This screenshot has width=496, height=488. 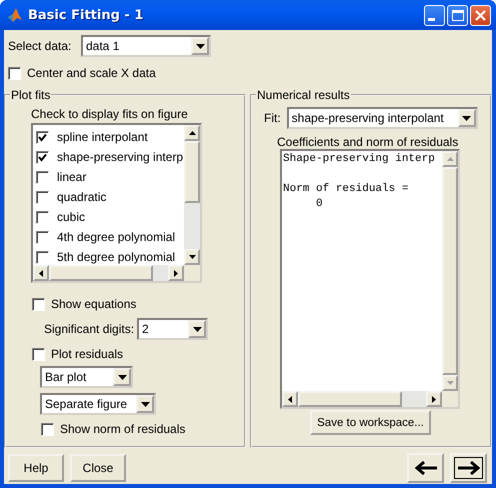 What do you see at coordinates (160, 273) in the screenshot?
I see `scrollbar-track` at bounding box center [160, 273].